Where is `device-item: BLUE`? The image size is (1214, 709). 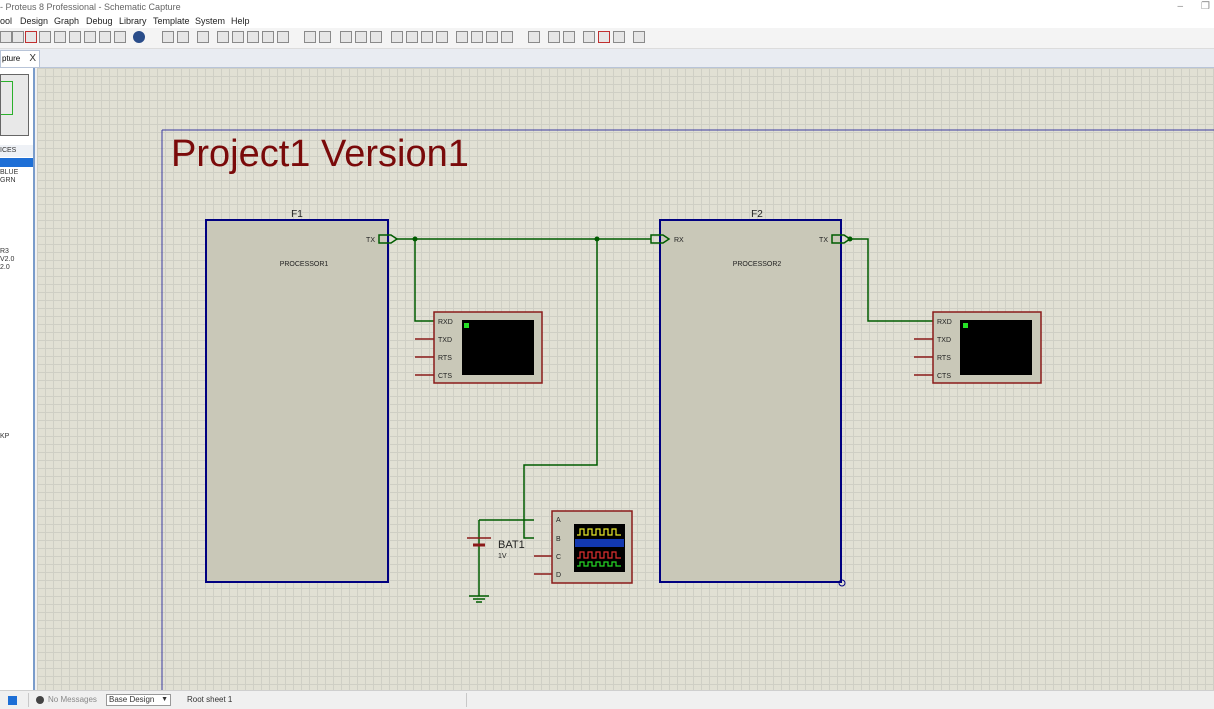 device-item: BLUE is located at coordinates (9, 173).